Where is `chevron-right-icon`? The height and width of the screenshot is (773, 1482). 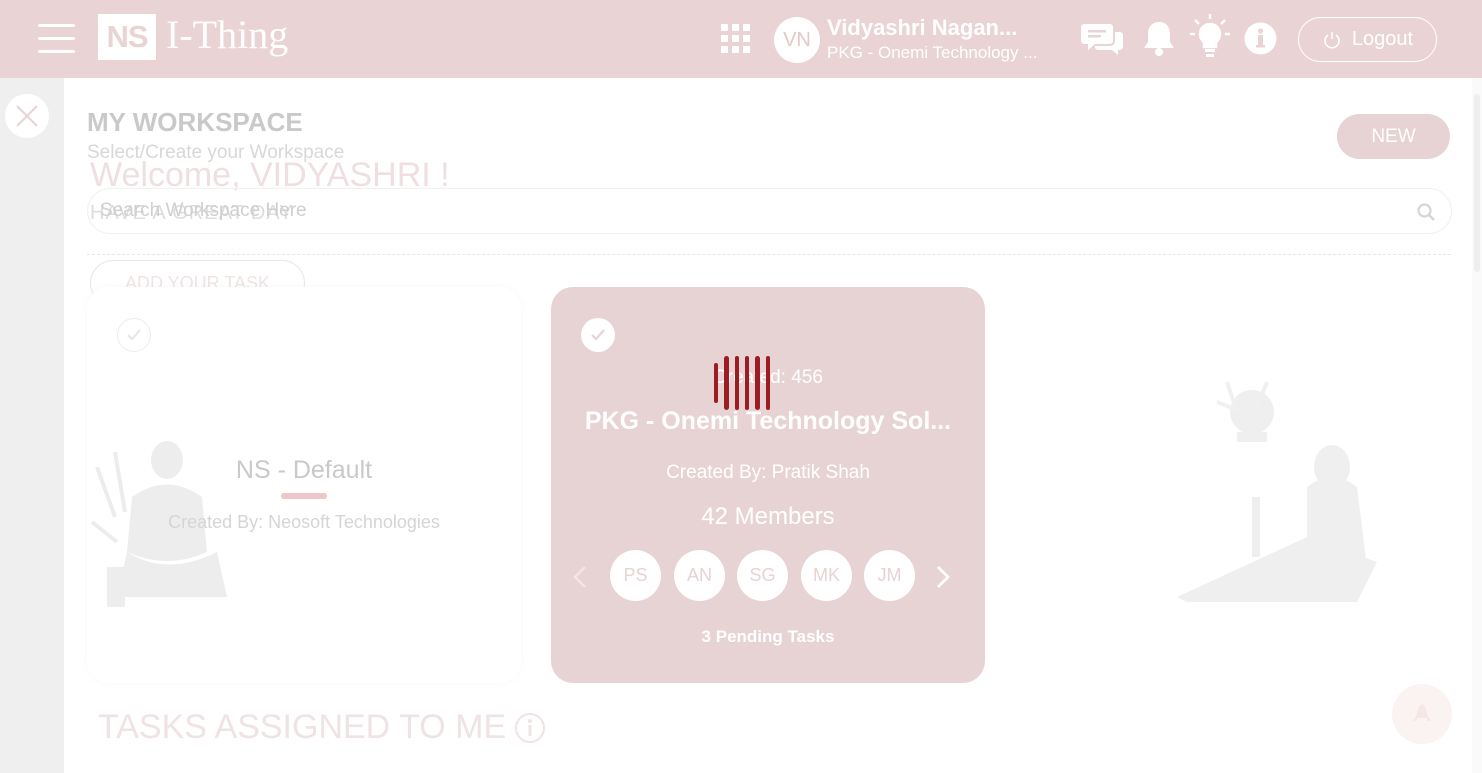
chevron-right-icon is located at coordinates (943, 577).